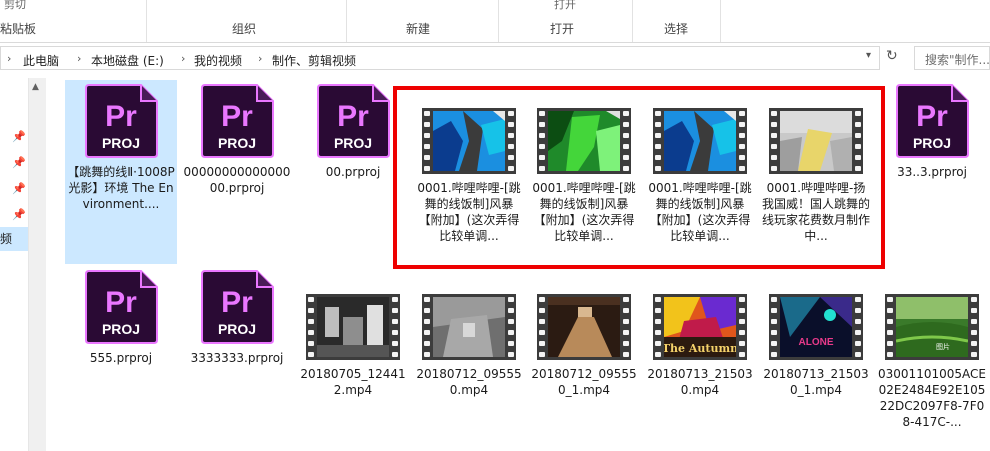 The image size is (990, 451). Describe the element at coordinates (127, 60) in the screenshot. I see `breadcrumb-local-disk: 本地磁盘 (E:)` at that location.